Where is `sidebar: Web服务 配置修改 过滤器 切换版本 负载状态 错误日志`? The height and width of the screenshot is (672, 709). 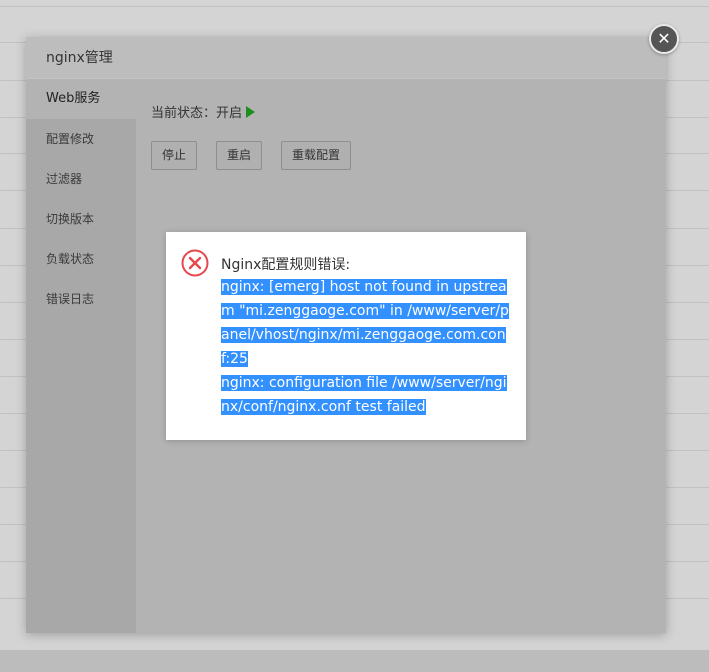
sidebar: Web服务 配置修改 过滤器 切换版本 负载状态 错误日志 is located at coordinates (81, 356).